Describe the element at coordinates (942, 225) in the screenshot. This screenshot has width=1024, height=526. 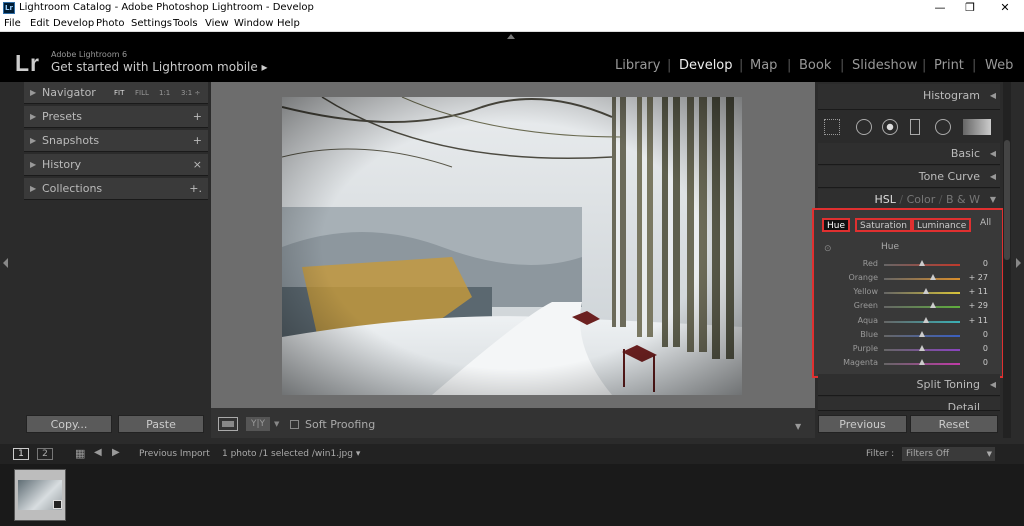
I see `hsl-tab-luminance: Luminance` at that location.